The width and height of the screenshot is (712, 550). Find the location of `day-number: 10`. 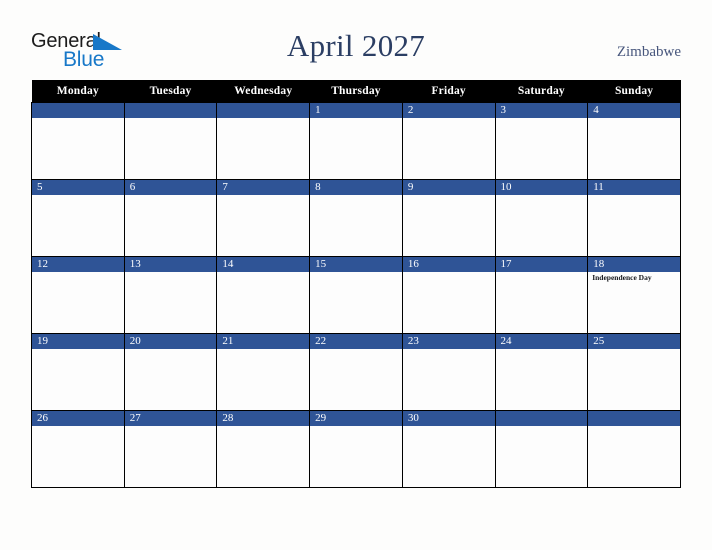

day-number: 10 is located at coordinates (541, 187).